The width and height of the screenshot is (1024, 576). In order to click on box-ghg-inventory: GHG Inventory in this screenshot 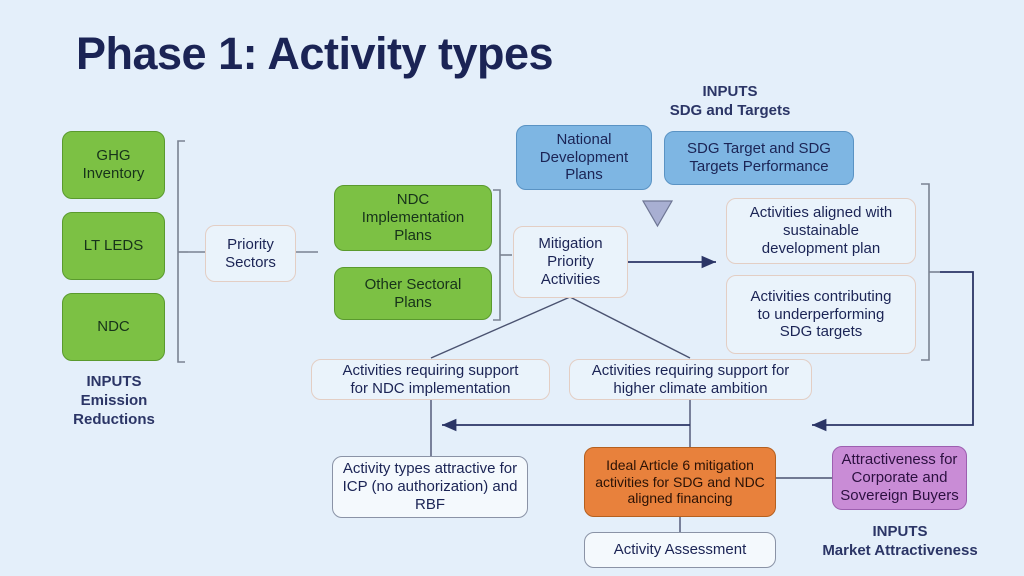, I will do `click(113, 165)`.